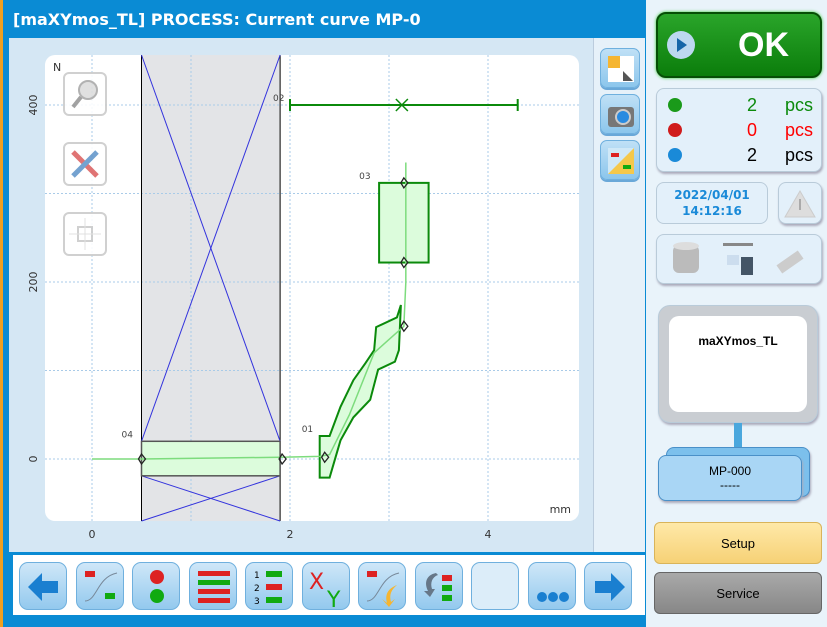 Image resolution: width=827 pixels, height=627 pixels. I want to click on device-monitor: maXYmos_TL, so click(738, 364).